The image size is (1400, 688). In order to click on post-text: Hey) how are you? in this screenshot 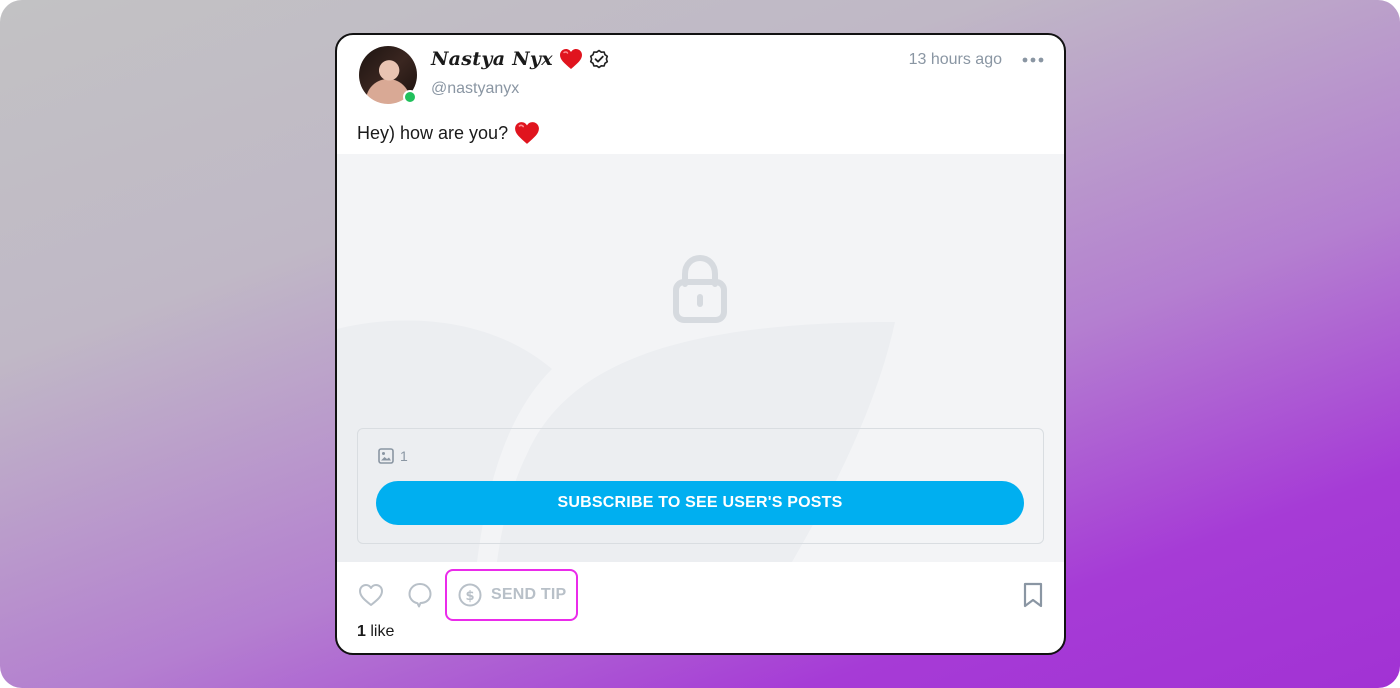, I will do `click(448, 133)`.